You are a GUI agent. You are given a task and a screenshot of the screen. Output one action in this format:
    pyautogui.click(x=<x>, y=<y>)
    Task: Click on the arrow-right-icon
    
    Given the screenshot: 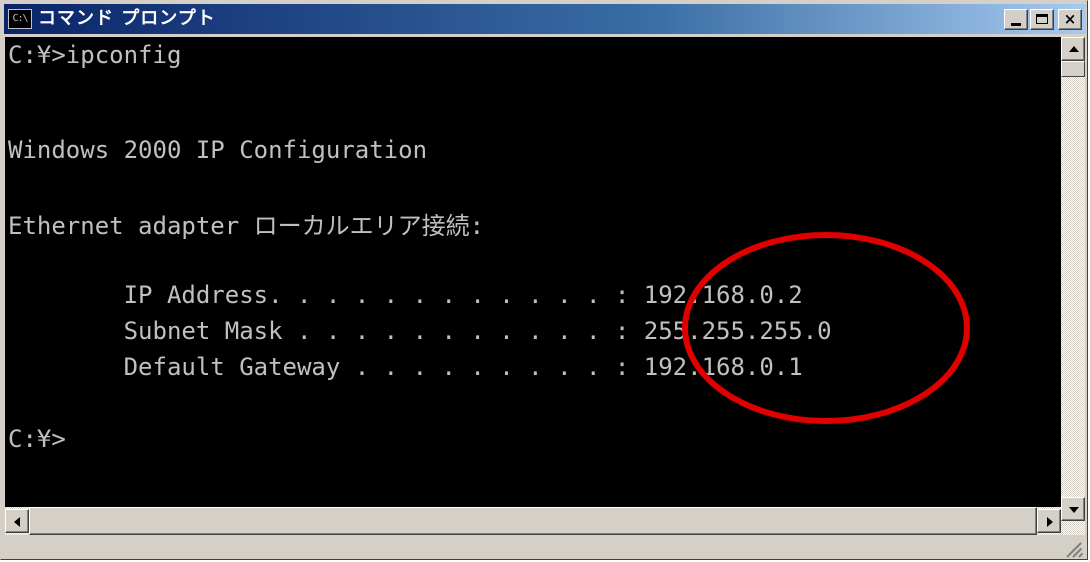 What is the action you would take?
    pyautogui.click(x=1050, y=522)
    